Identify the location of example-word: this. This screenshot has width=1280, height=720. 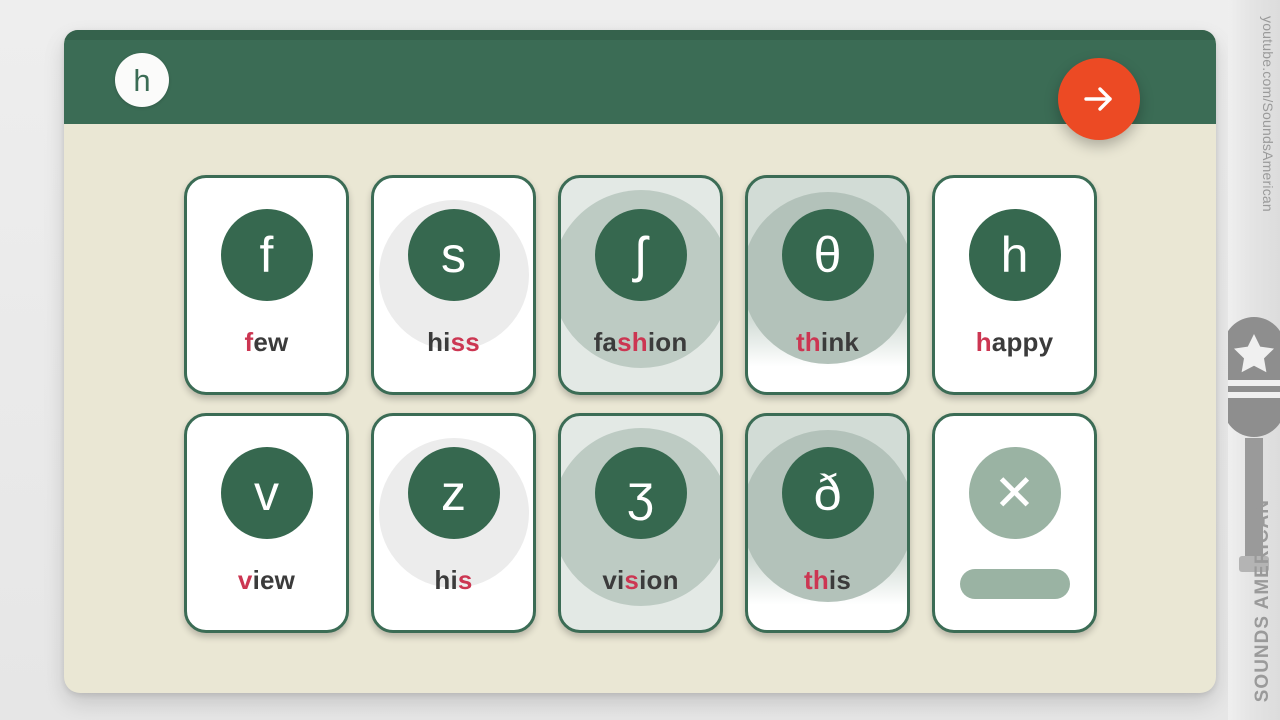
(827, 580).